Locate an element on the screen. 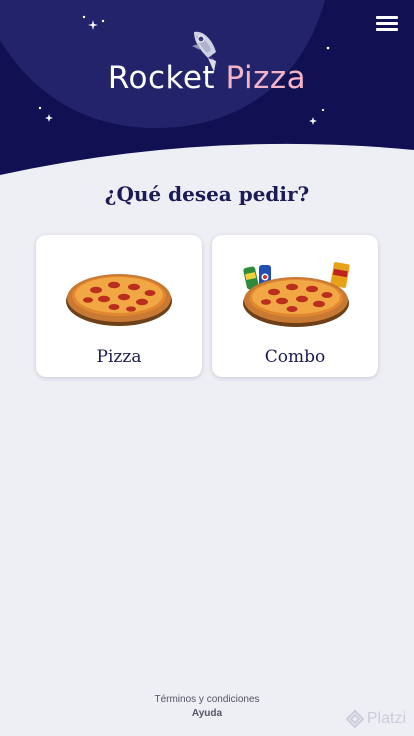 This screenshot has height=736, width=414. pizza-image is located at coordinates (119, 300).